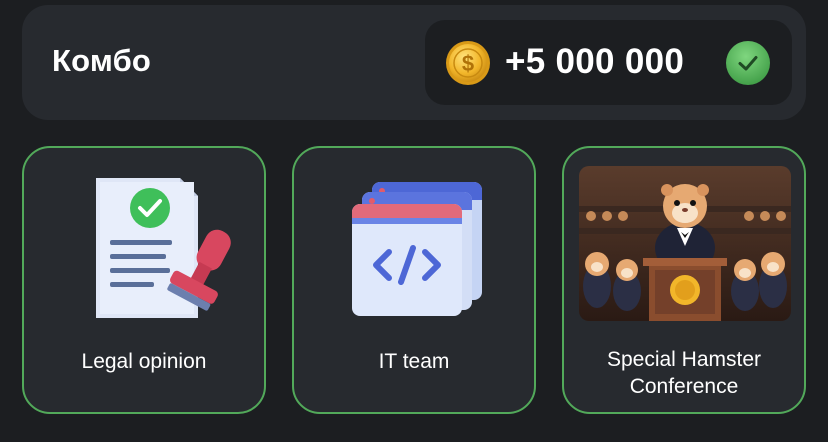  Describe the element at coordinates (685, 243) in the screenshot. I see `hamster-conference-image` at that location.